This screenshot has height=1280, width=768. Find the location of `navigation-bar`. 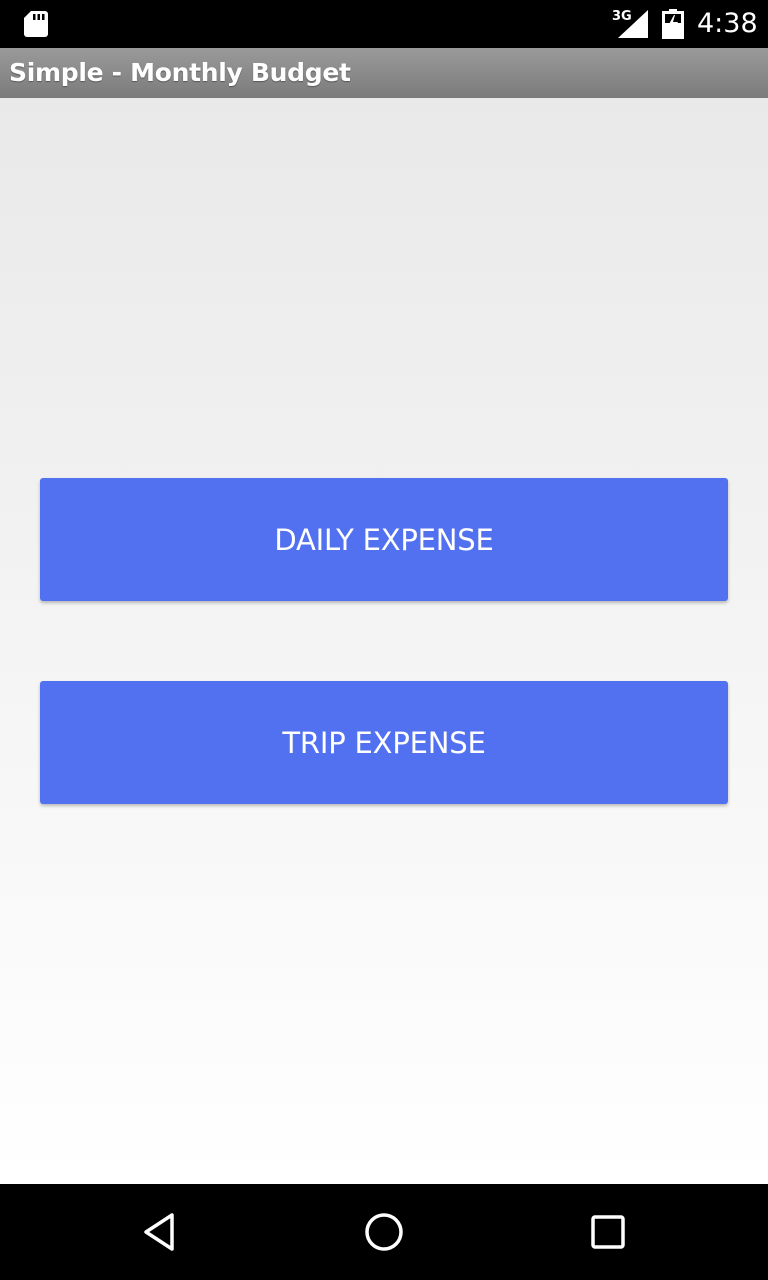

navigation-bar is located at coordinates (384, 1232).